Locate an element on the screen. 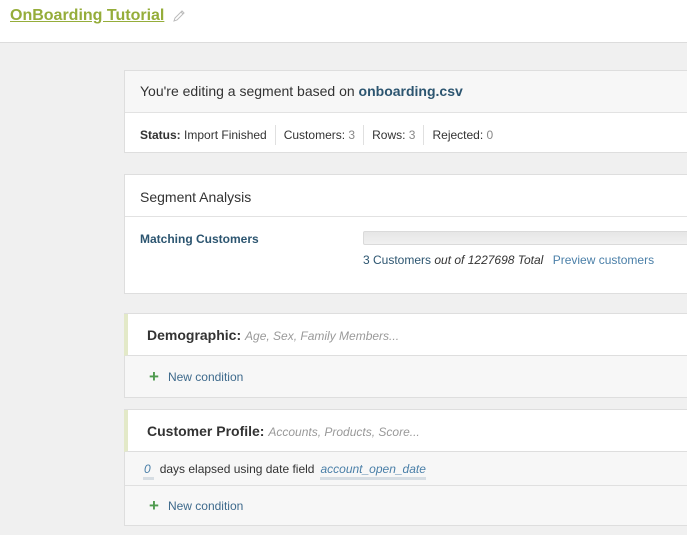 The image size is (687, 535). customer-profile-title: Customer Profile: is located at coordinates (206, 431).